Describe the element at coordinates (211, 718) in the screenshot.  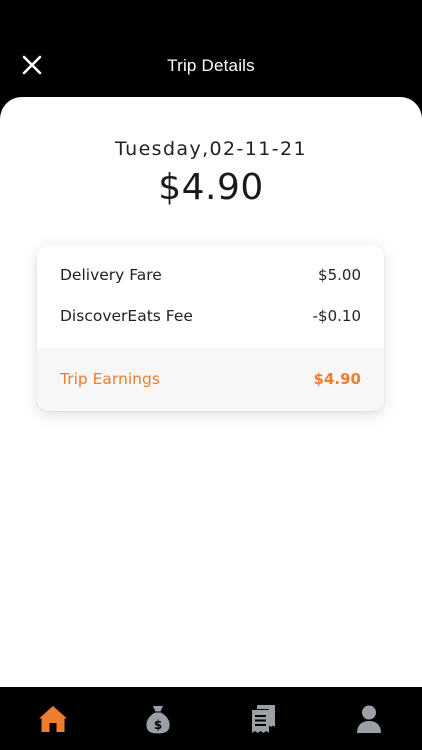
I see `bottom-tab-bar: $` at that location.